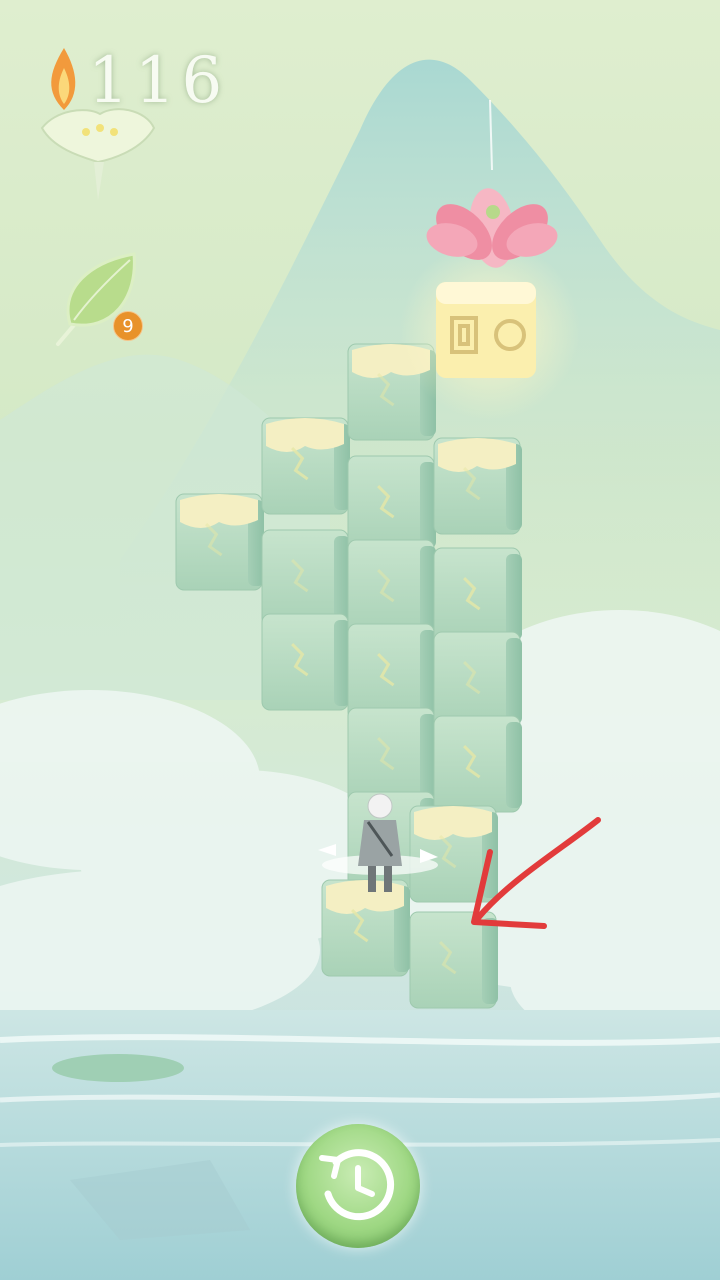  What do you see at coordinates (100, 298) in the screenshot?
I see `leaf-counter: 9` at bounding box center [100, 298].